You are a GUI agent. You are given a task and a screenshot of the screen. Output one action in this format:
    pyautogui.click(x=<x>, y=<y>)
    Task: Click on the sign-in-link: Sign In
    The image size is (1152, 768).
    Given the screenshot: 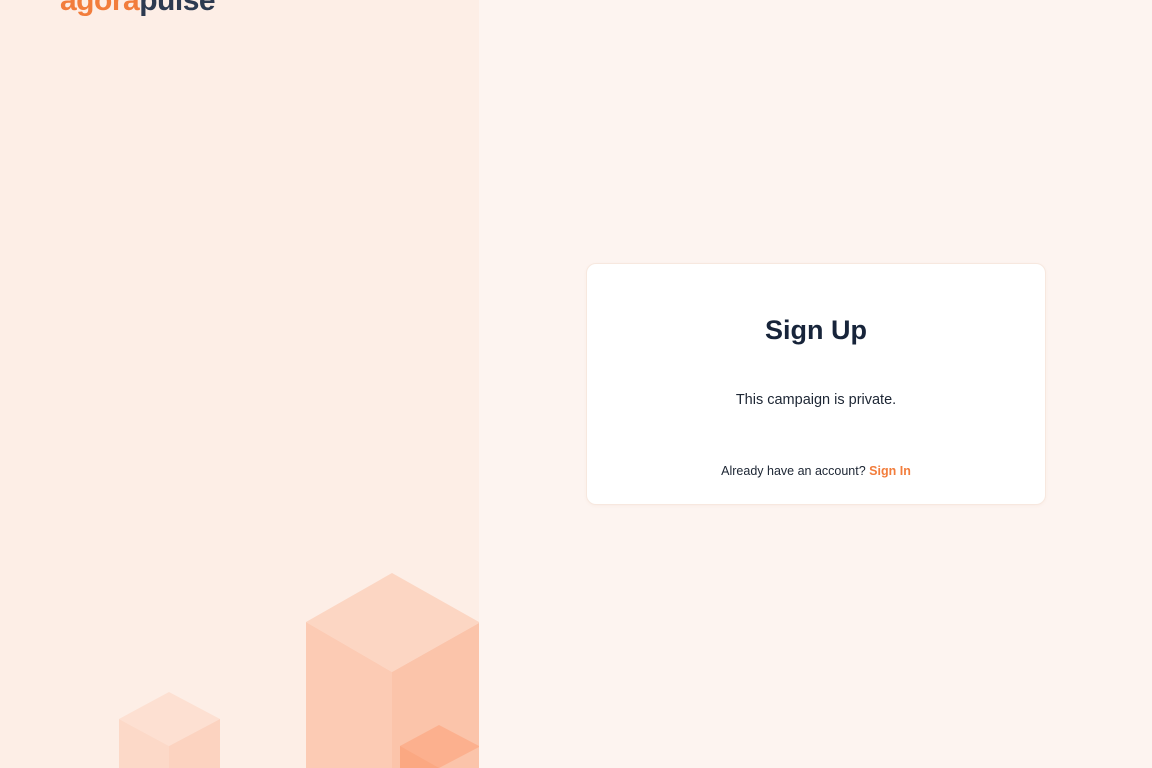 What is the action you would take?
    pyautogui.click(x=890, y=471)
    